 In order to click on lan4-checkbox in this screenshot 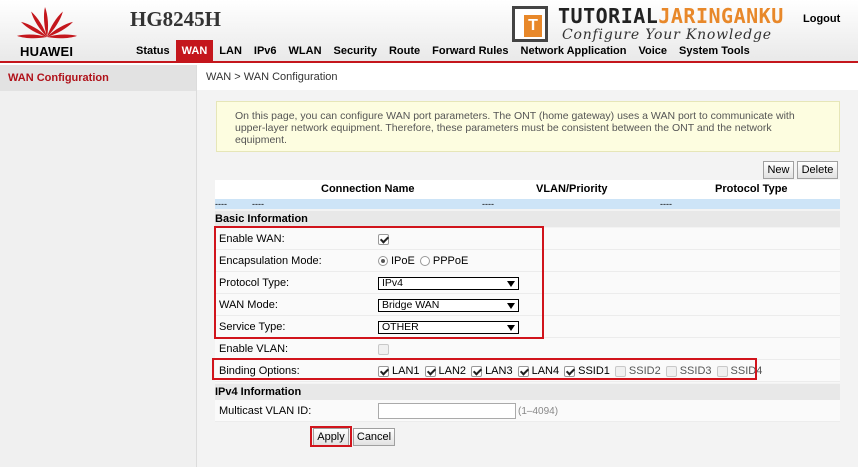, I will do `click(523, 371)`.